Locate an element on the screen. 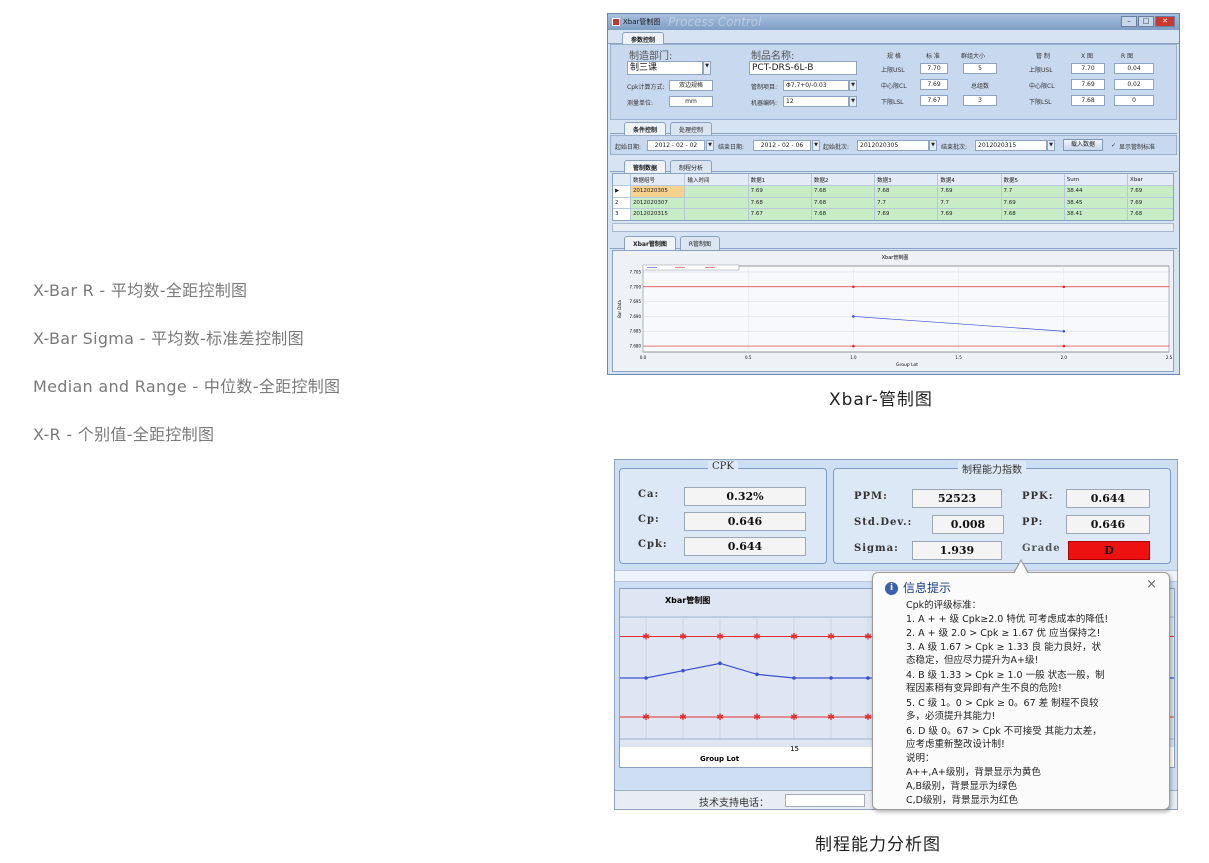 This screenshot has height=863, width=1209. tab-process-control: 处理控制 is located at coordinates (690, 129).